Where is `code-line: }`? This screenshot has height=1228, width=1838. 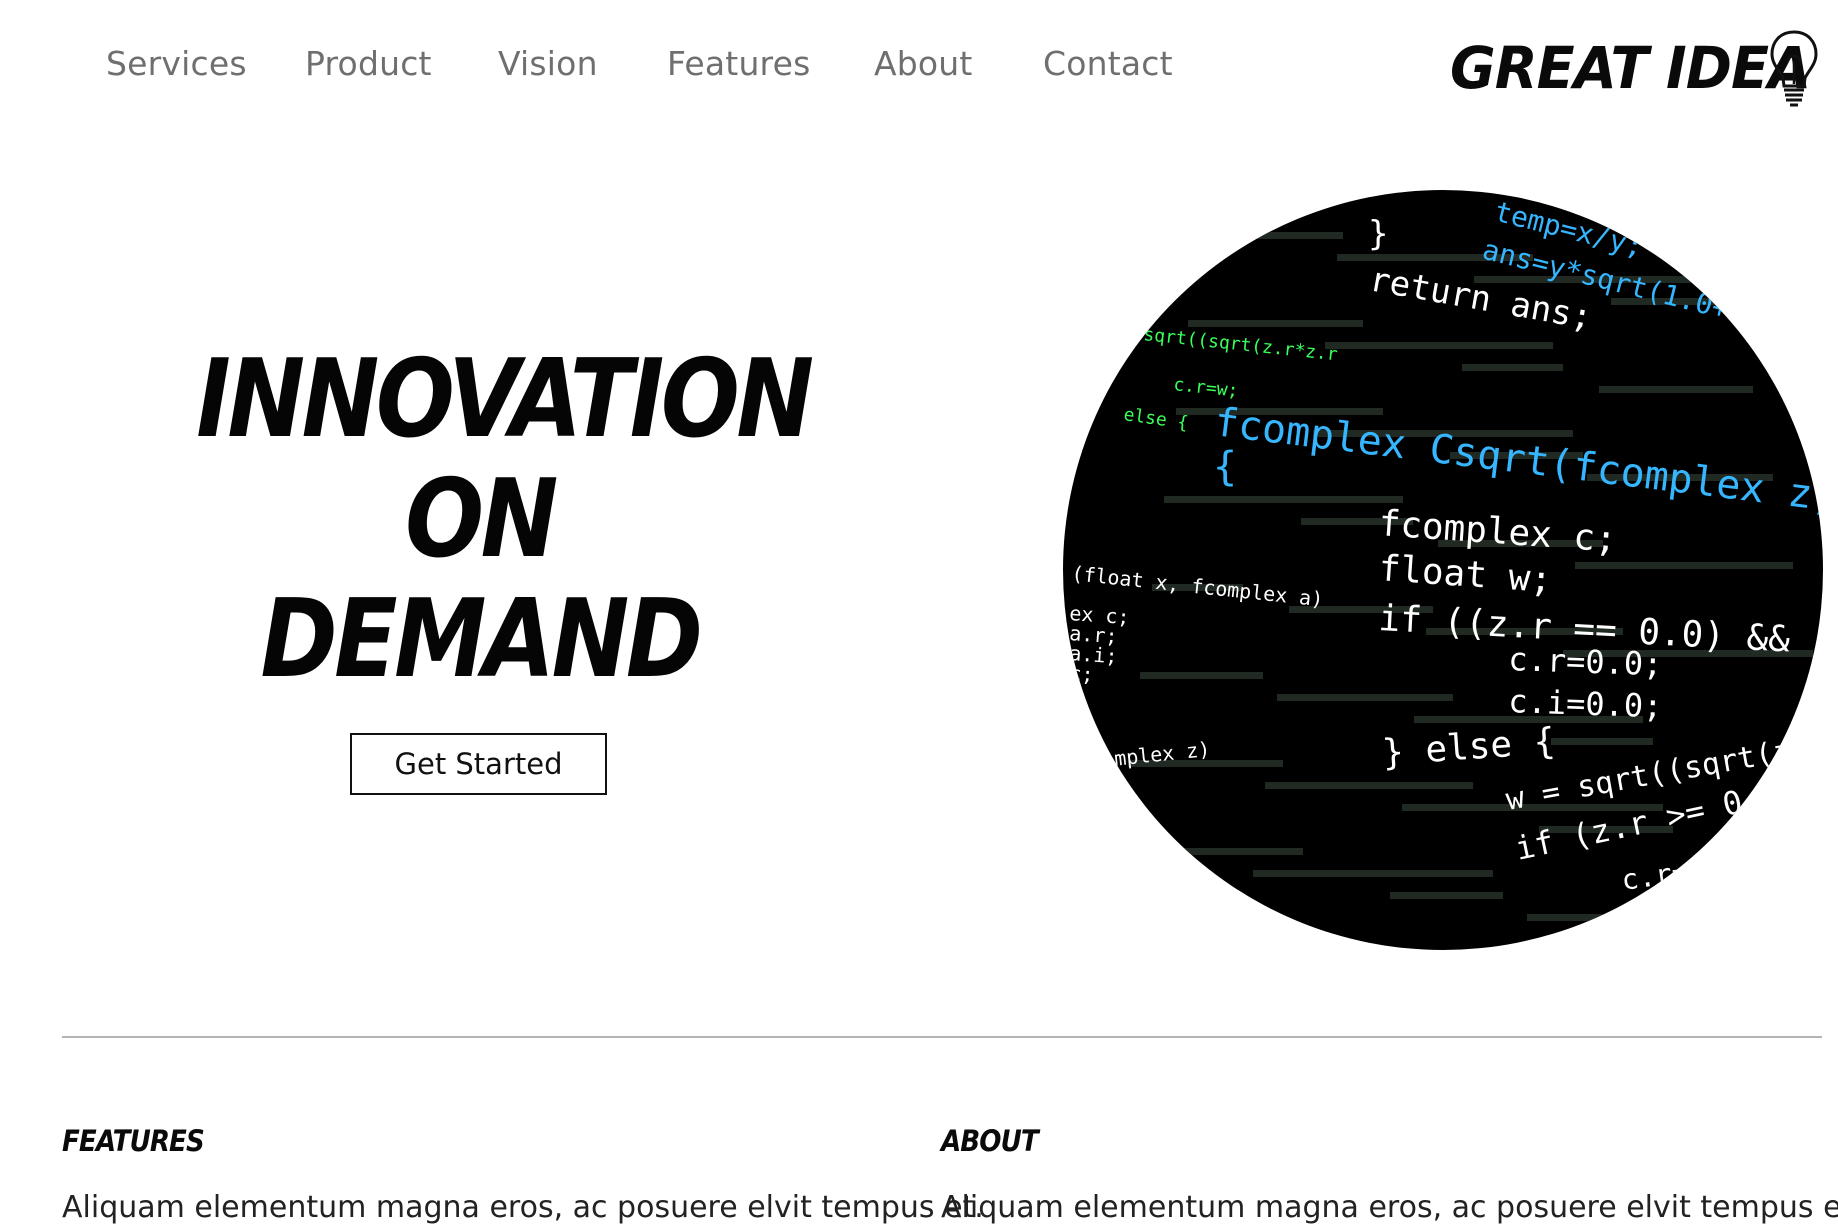
code-line: } is located at coordinates (1378, 234).